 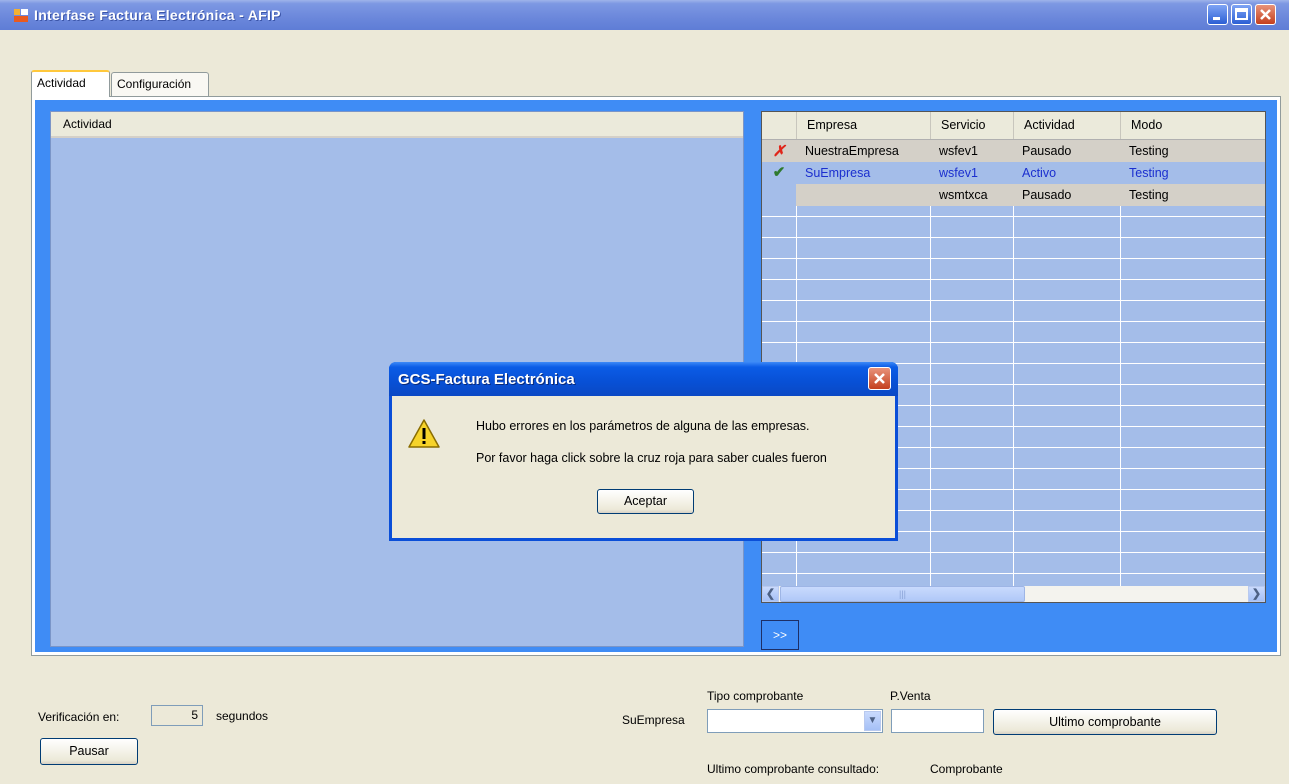 I want to click on maximize-icon, so click(x=1241, y=14).